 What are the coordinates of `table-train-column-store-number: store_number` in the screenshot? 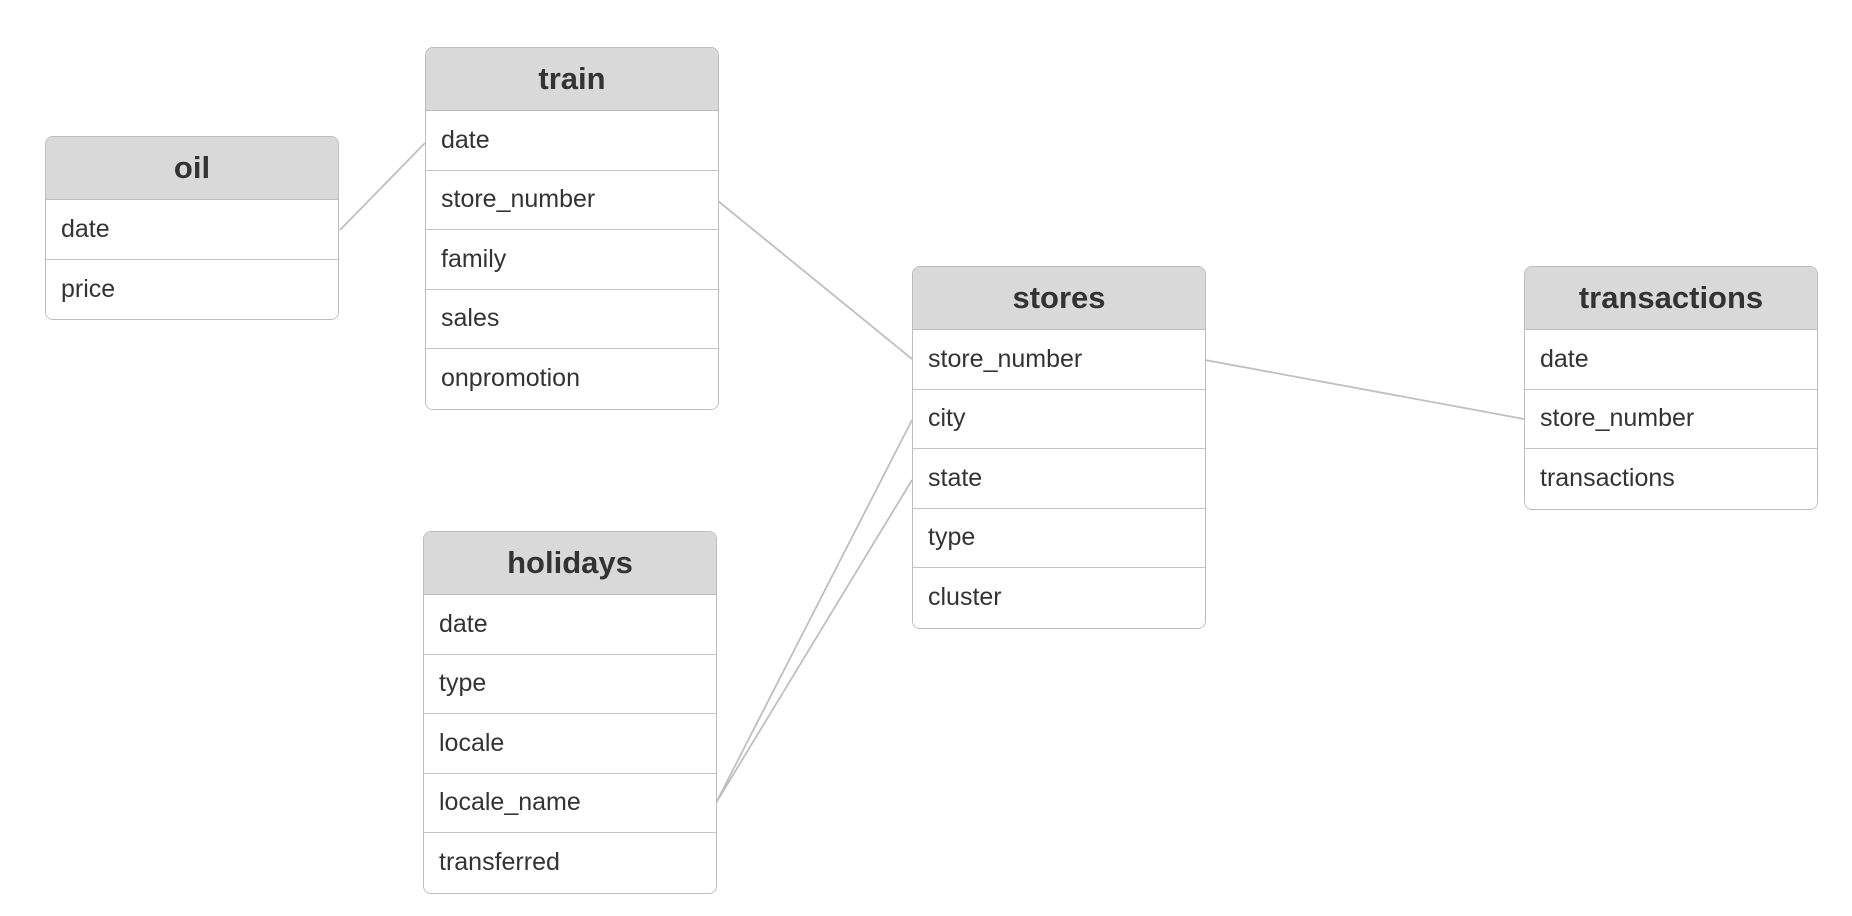 It's located at (572, 200).